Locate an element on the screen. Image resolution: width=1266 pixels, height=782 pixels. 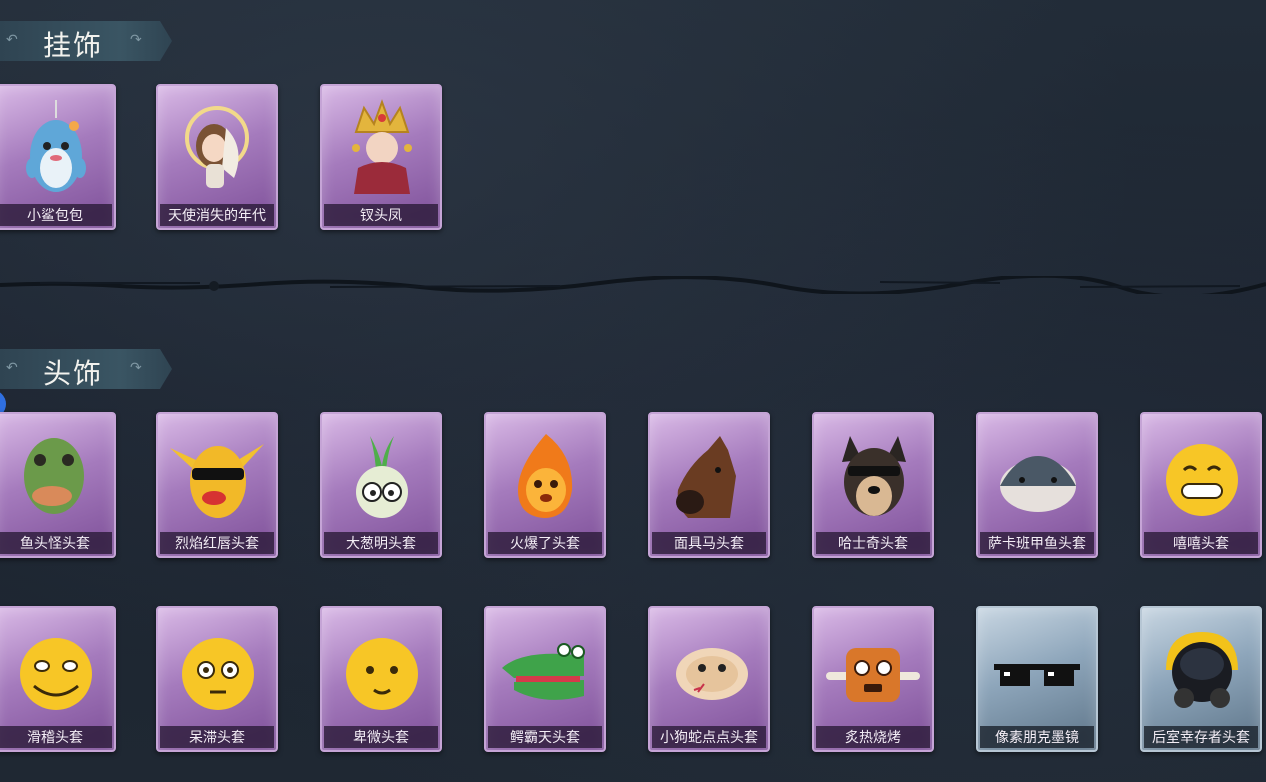
item-card-fire: 火爆了头套 is located at coordinates (545, 485).